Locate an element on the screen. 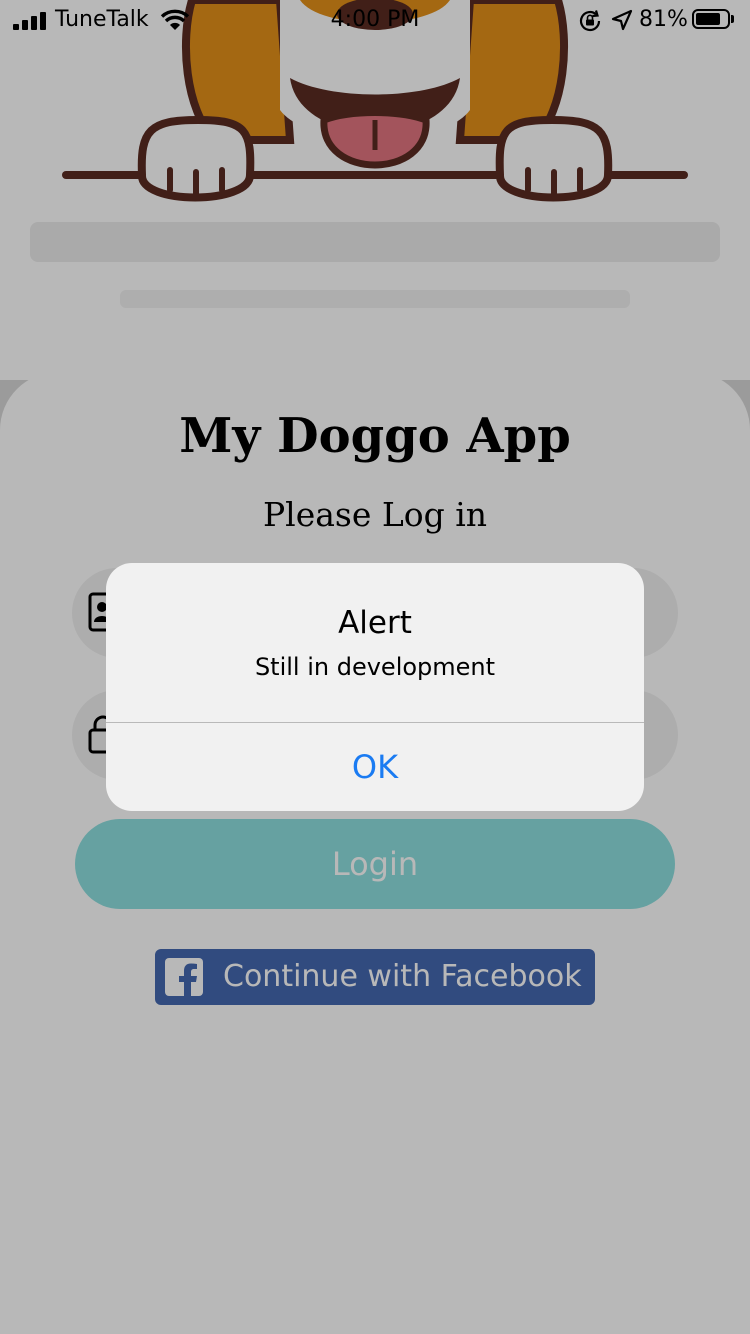 The width and height of the screenshot is (750, 1334). alert-title: Alert is located at coordinates (375, 623).